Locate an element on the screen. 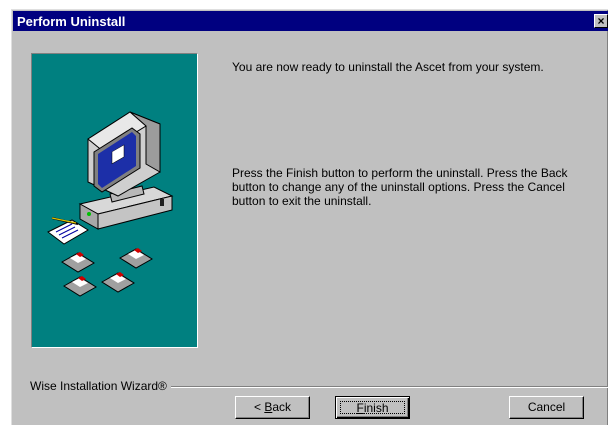 This screenshot has height=425, width=608. close-icon: × is located at coordinates (601, 21).